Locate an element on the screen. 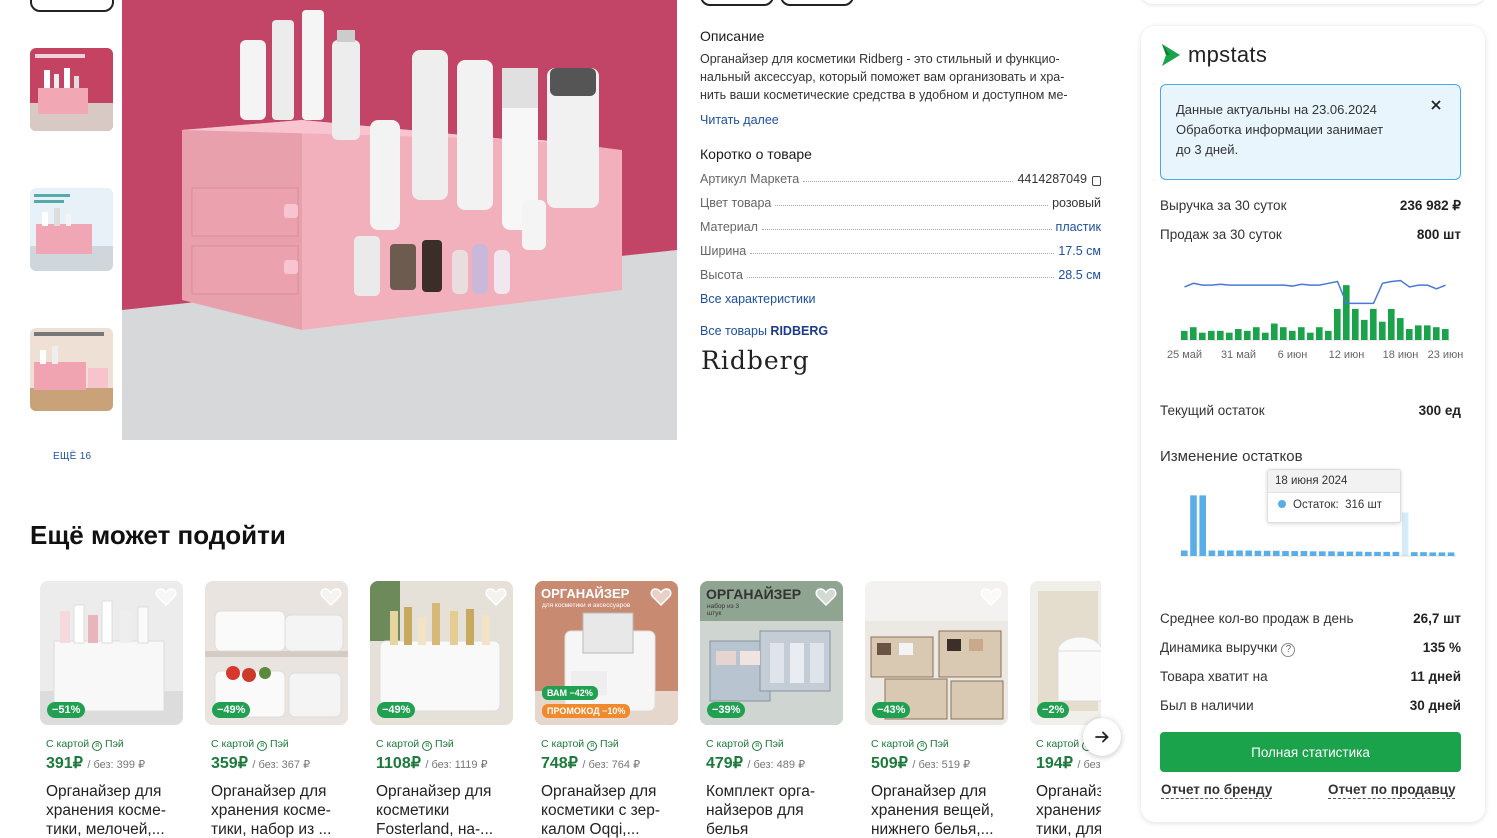 The width and height of the screenshot is (1497, 838). promocode-badge: ПРОМОКОД −10% is located at coordinates (586, 711).